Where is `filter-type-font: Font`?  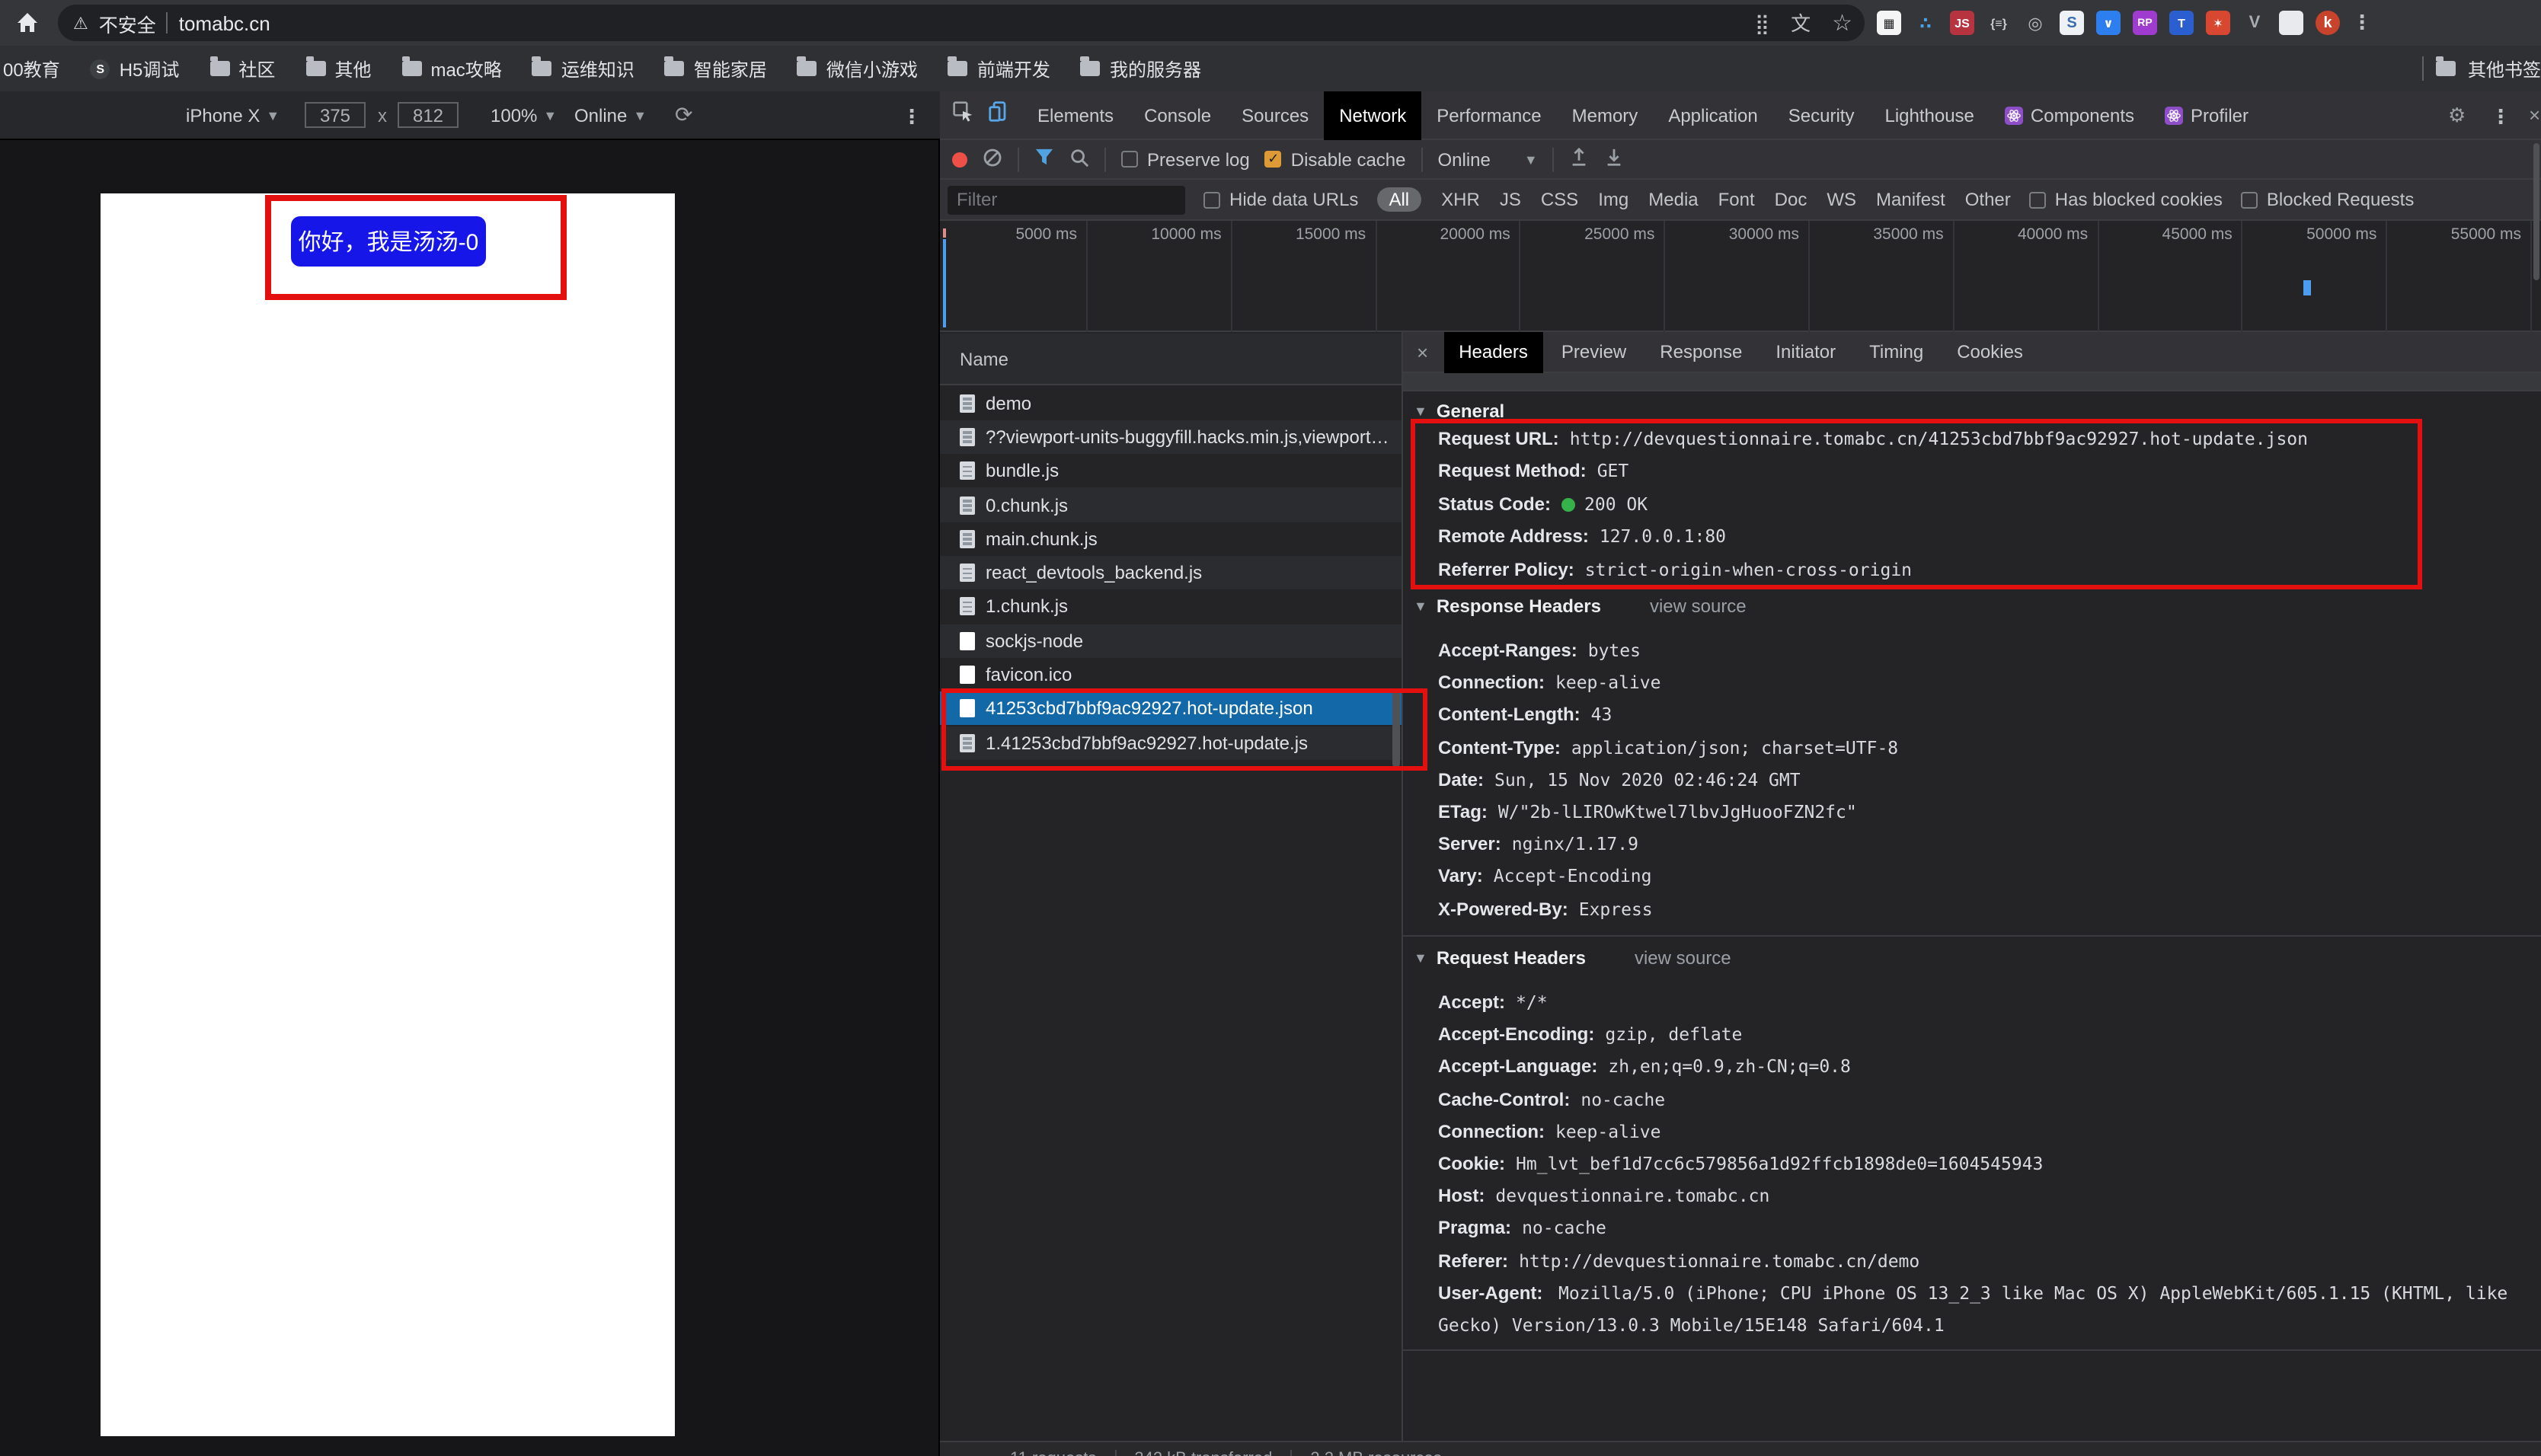
filter-type-font: Font is located at coordinates (1736, 199).